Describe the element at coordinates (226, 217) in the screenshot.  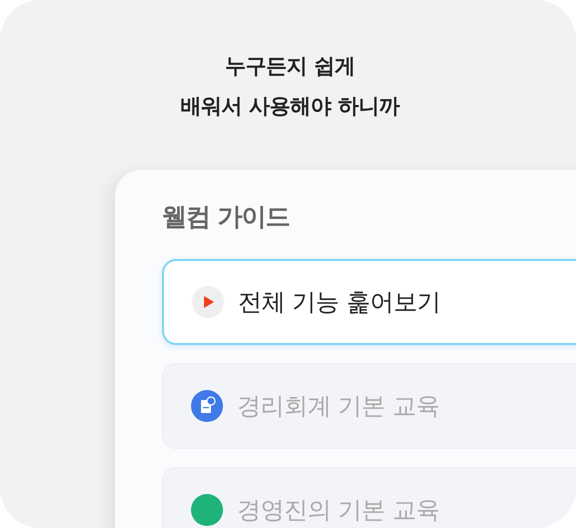
I see `panel-title: 웰컴 가이드` at that location.